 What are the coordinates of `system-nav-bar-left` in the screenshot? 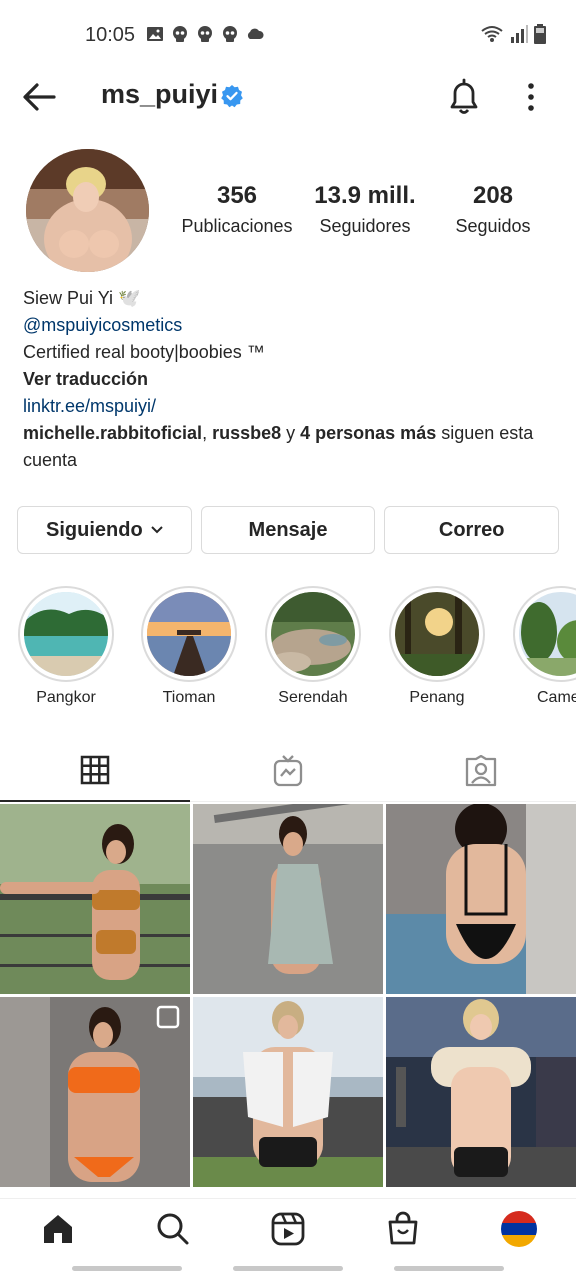 It's located at (127, 1268).